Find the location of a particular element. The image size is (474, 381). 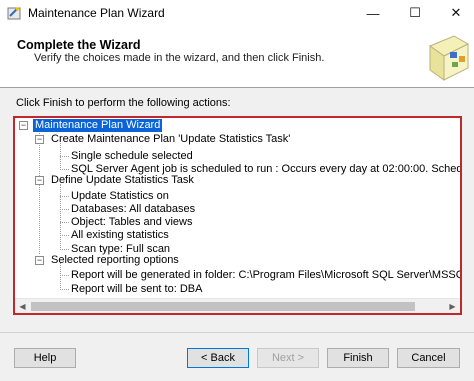

maximize-button: ☐ is located at coordinates (415, 13).